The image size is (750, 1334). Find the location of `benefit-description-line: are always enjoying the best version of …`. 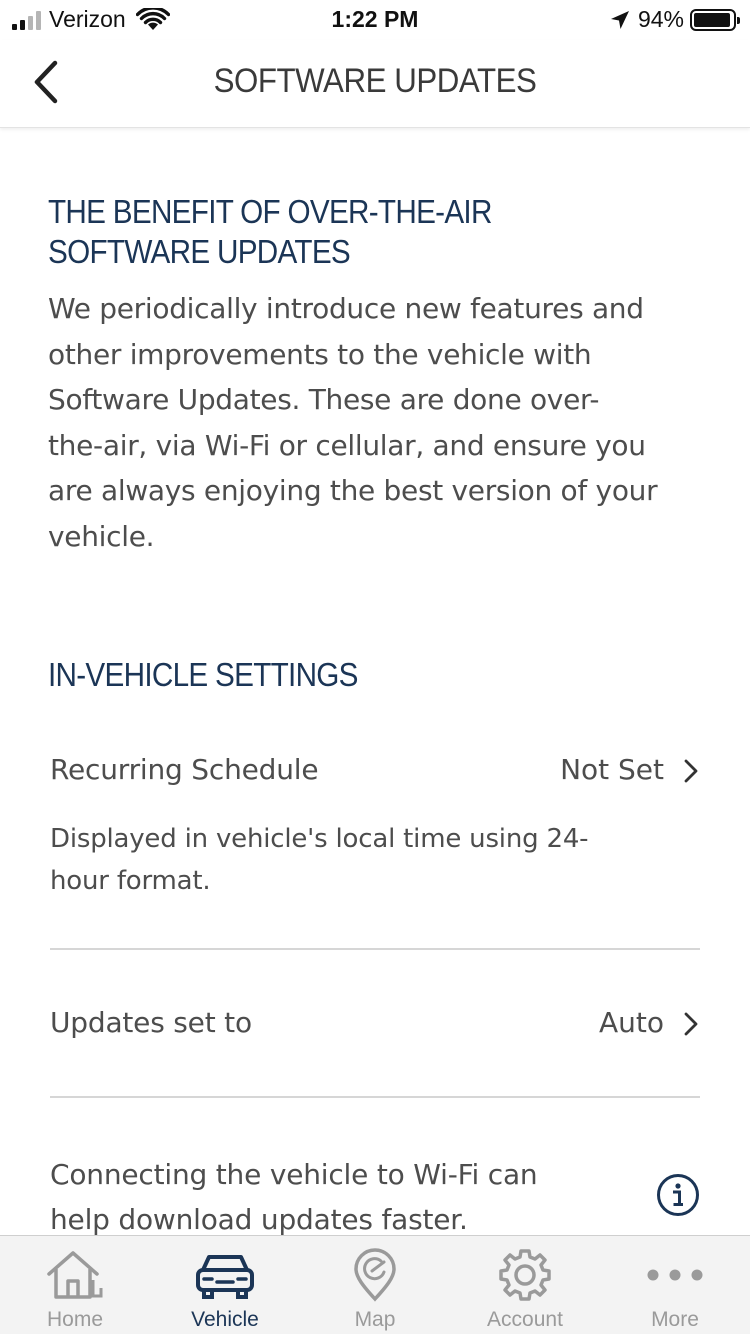

benefit-description-line: are always enjoying the best version of … is located at coordinates (353, 490).